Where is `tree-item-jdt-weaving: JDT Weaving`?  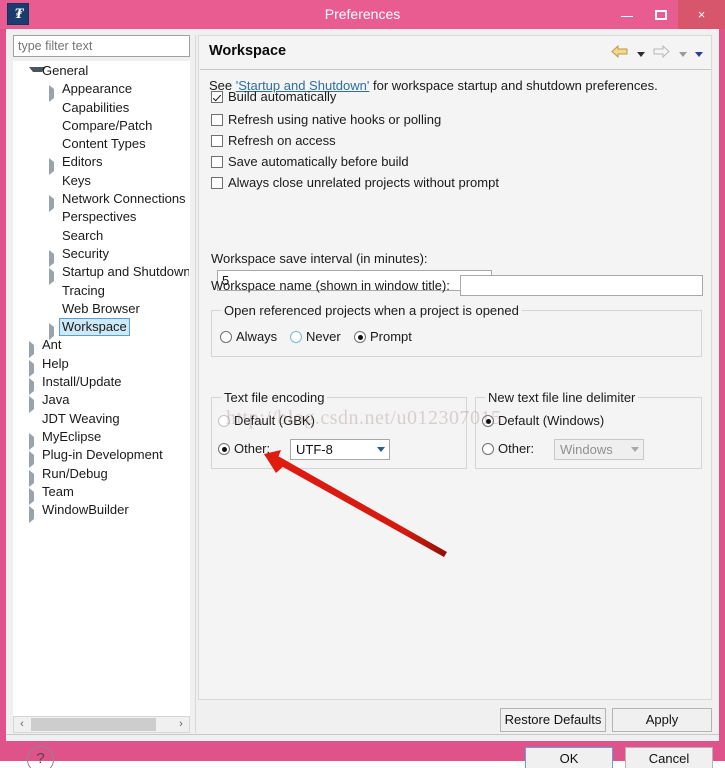
tree-item-jdt-weaving: JDT Weaving is located at coordinates (101, 419).